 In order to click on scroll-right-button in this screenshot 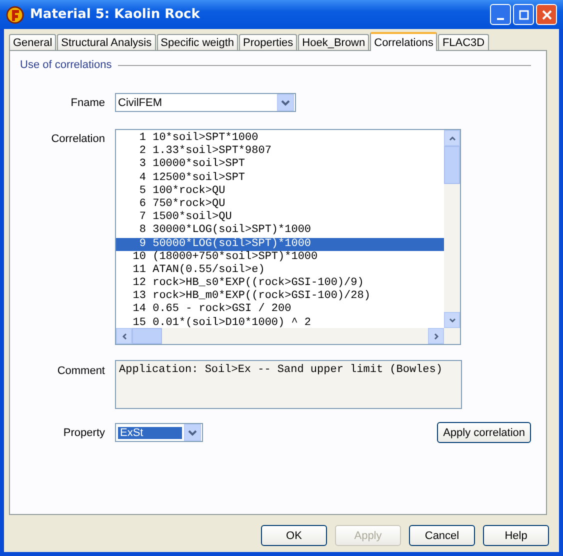, I will do `click(436, 336)`.